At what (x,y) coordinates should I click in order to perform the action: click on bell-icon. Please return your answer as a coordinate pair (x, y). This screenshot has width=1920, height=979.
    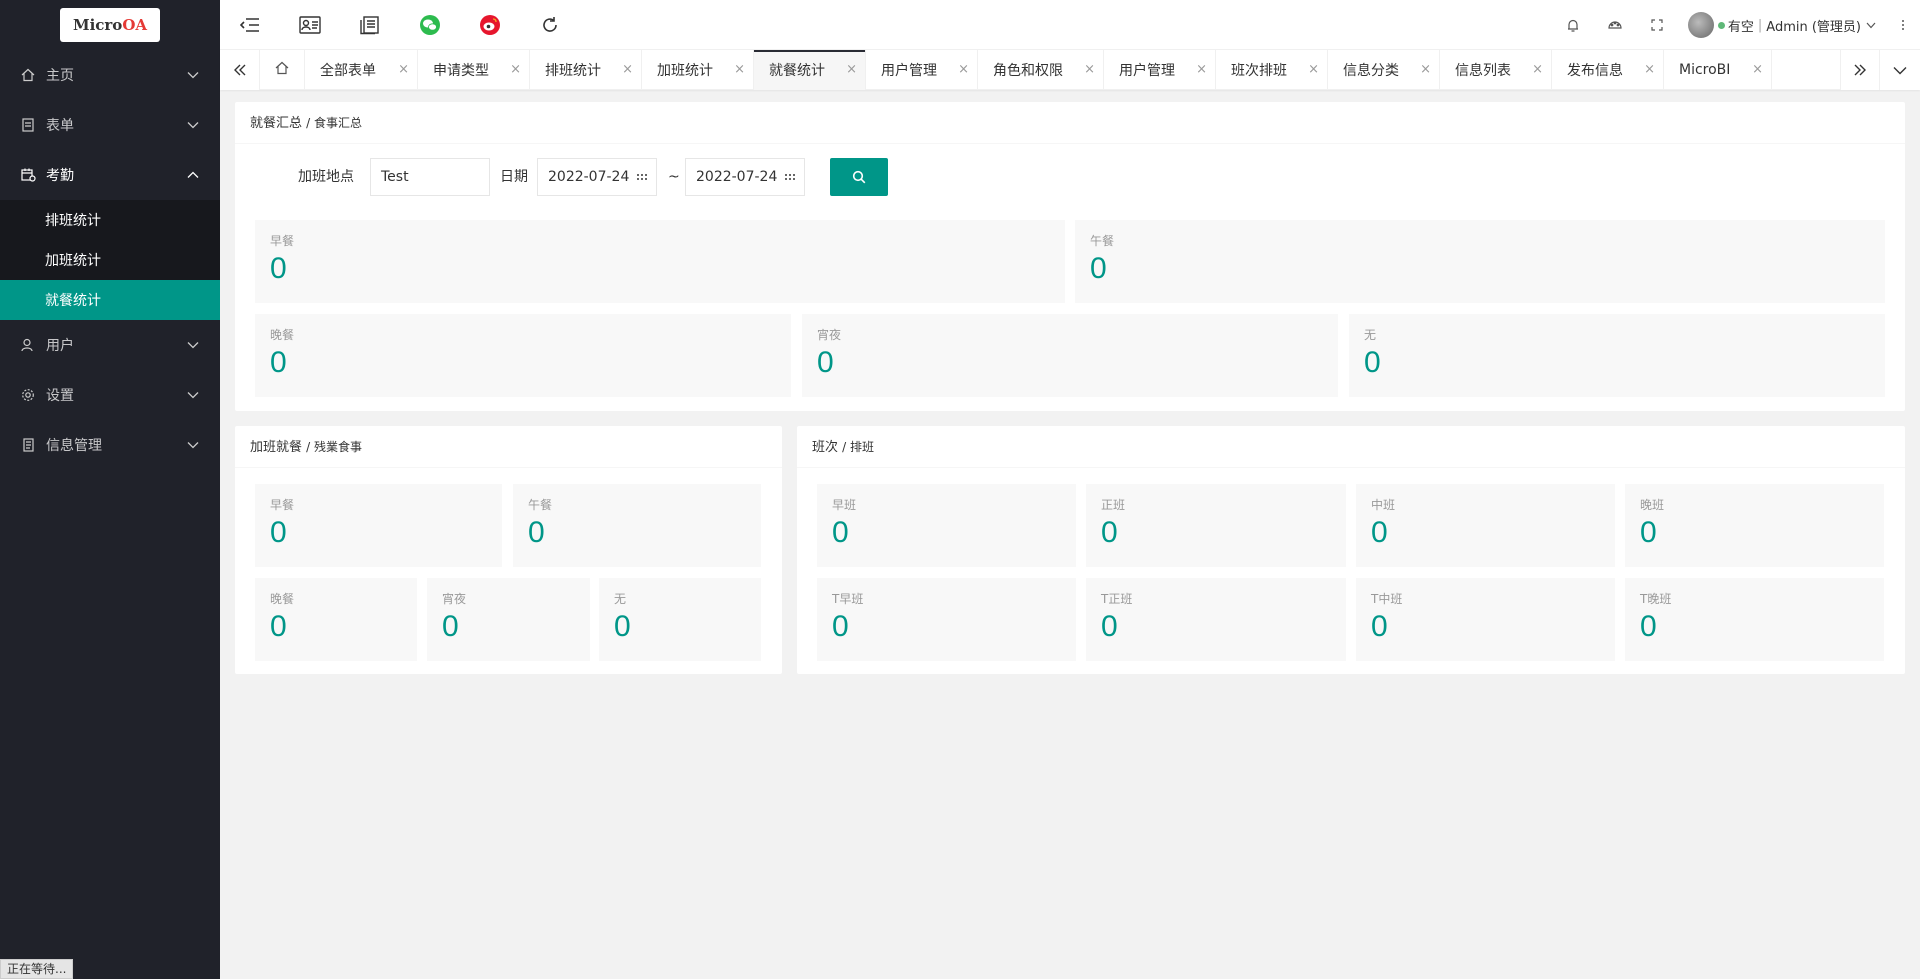
    Looking at the image, I should click on (1573, 25).